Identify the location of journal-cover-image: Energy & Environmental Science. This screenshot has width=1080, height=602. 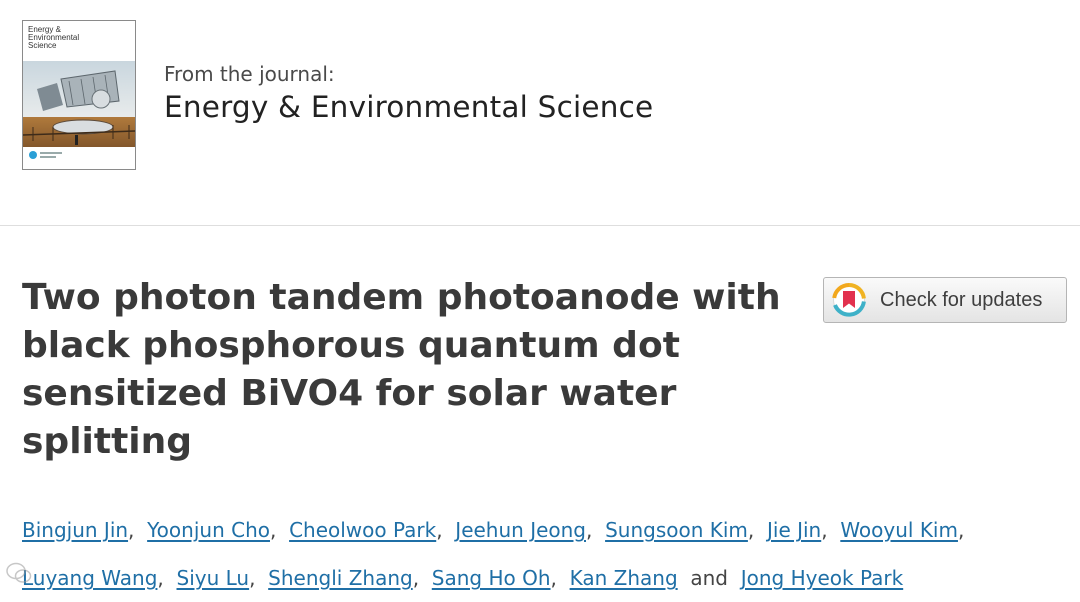
(79, 95).